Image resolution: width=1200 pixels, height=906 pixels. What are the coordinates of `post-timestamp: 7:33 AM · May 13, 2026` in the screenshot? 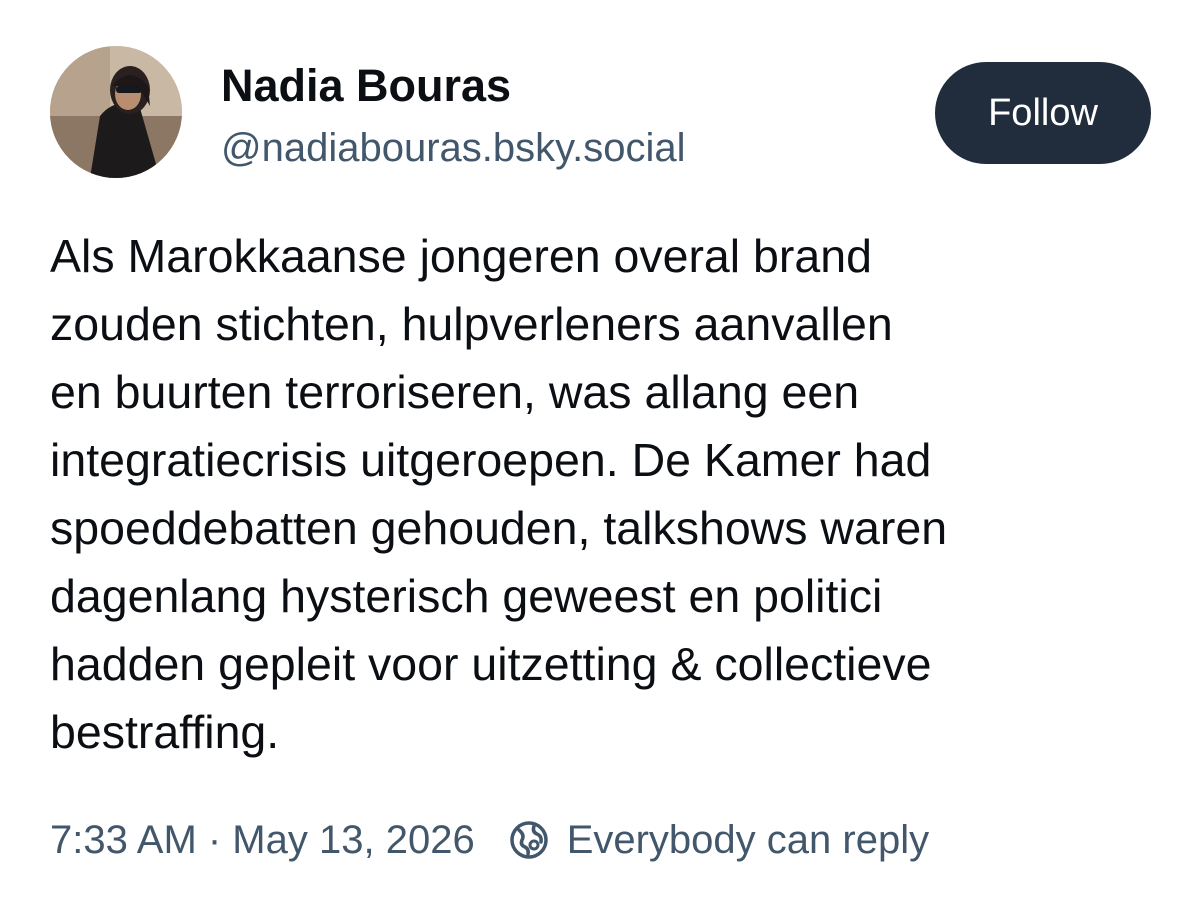 It's located at (262, 840).